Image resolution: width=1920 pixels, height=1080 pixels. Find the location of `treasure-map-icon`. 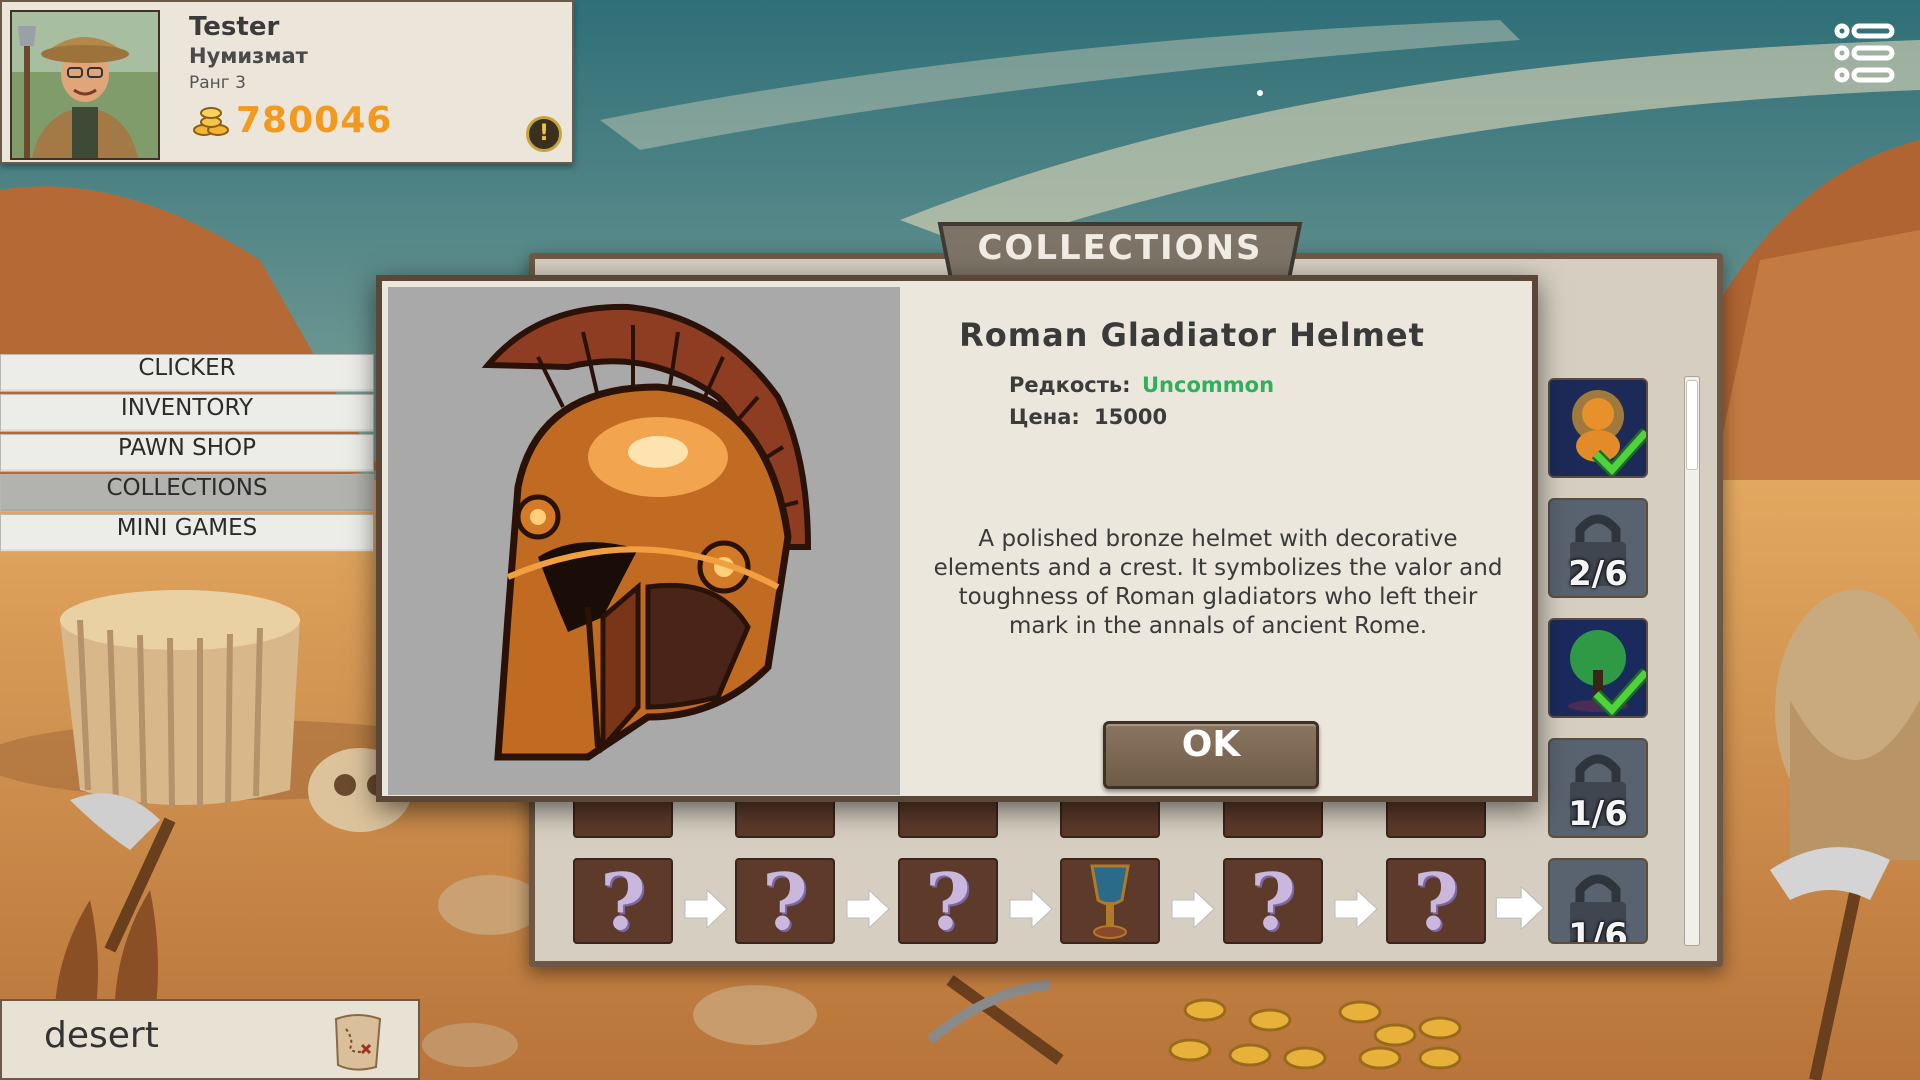

treasure-map-icon is located at coordinates (358, 1041).